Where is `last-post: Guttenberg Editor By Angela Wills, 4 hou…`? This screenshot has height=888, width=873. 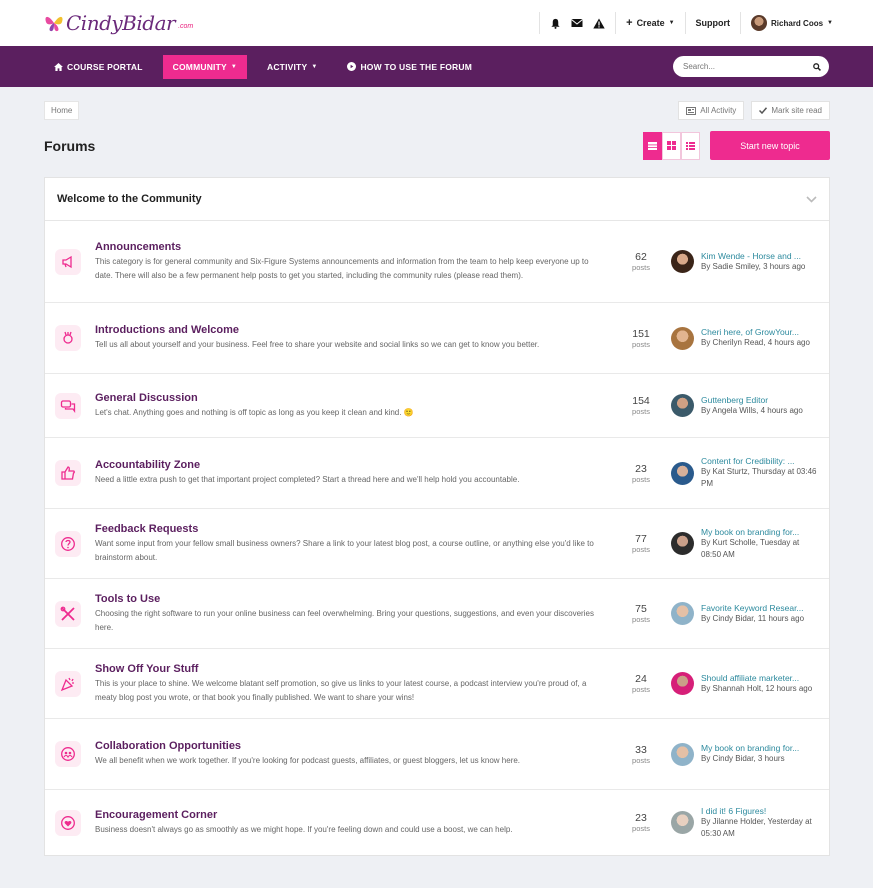 last-post: Guttenberg Editor By Angela Wills, 4 hou… is located at coordinates (746, 405).